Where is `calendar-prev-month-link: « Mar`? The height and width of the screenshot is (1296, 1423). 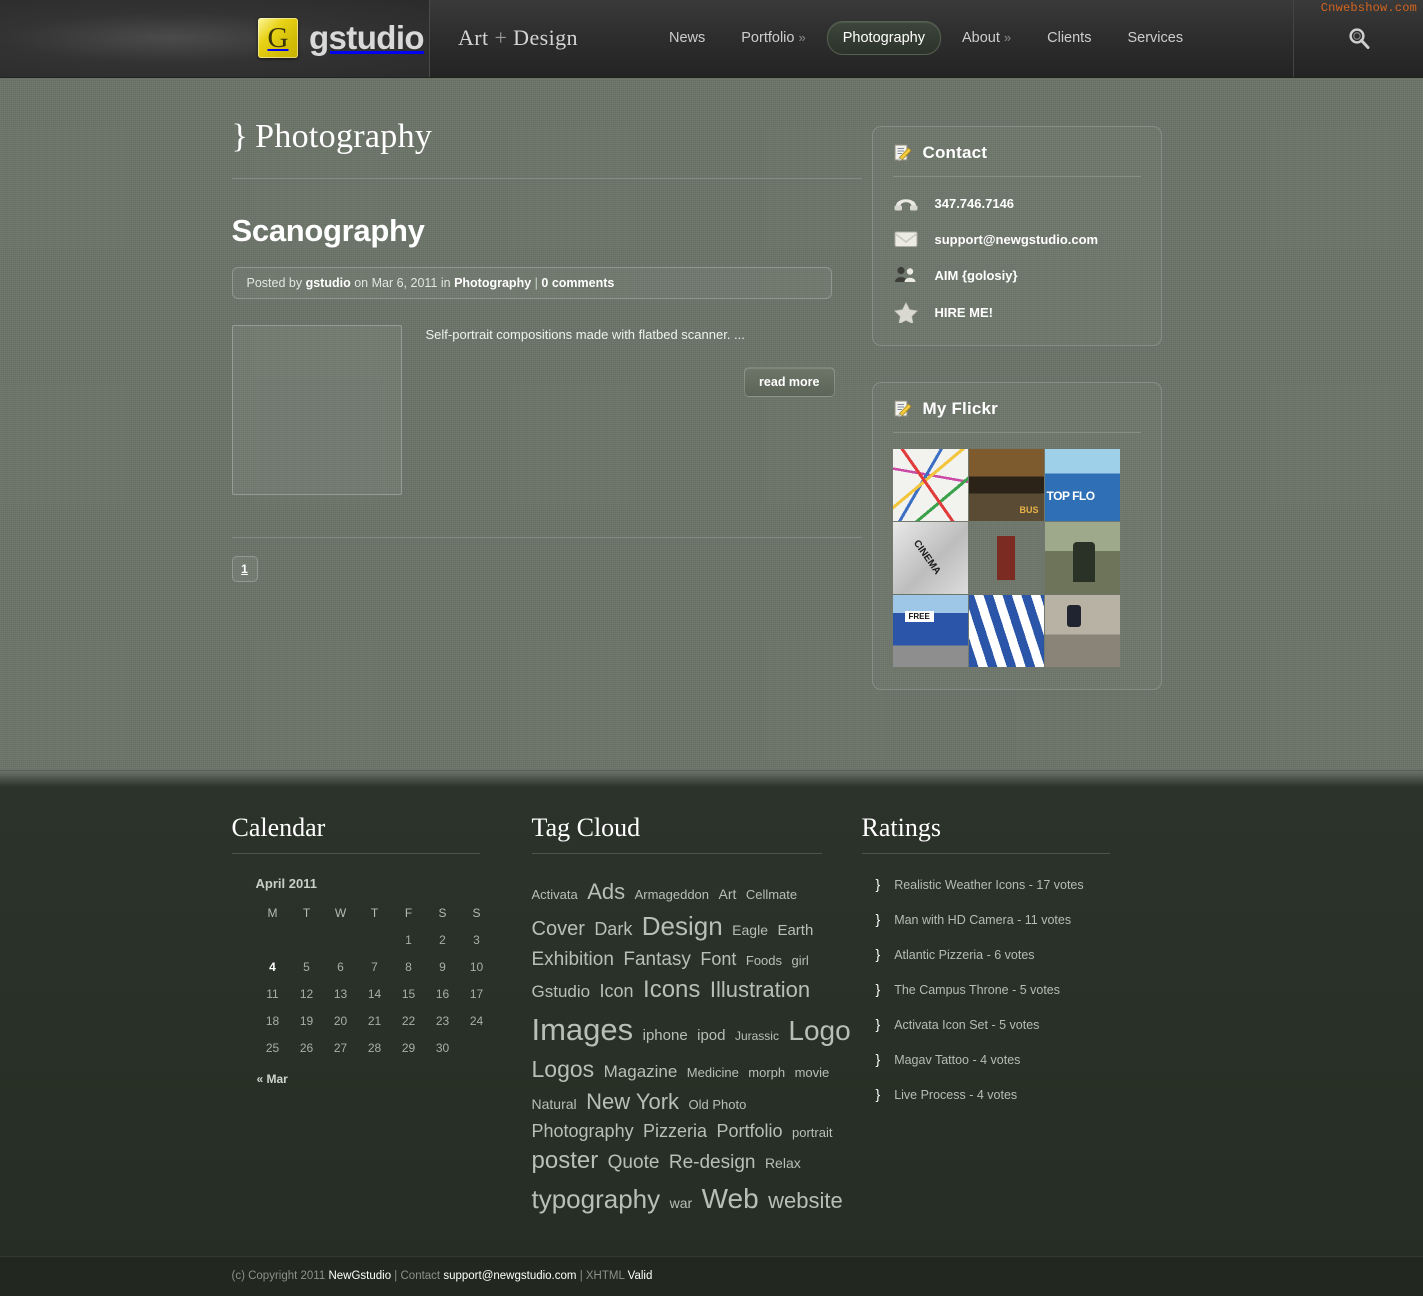 calendar-prev-month-link: « Mar is located at coordinates (375, 1074).